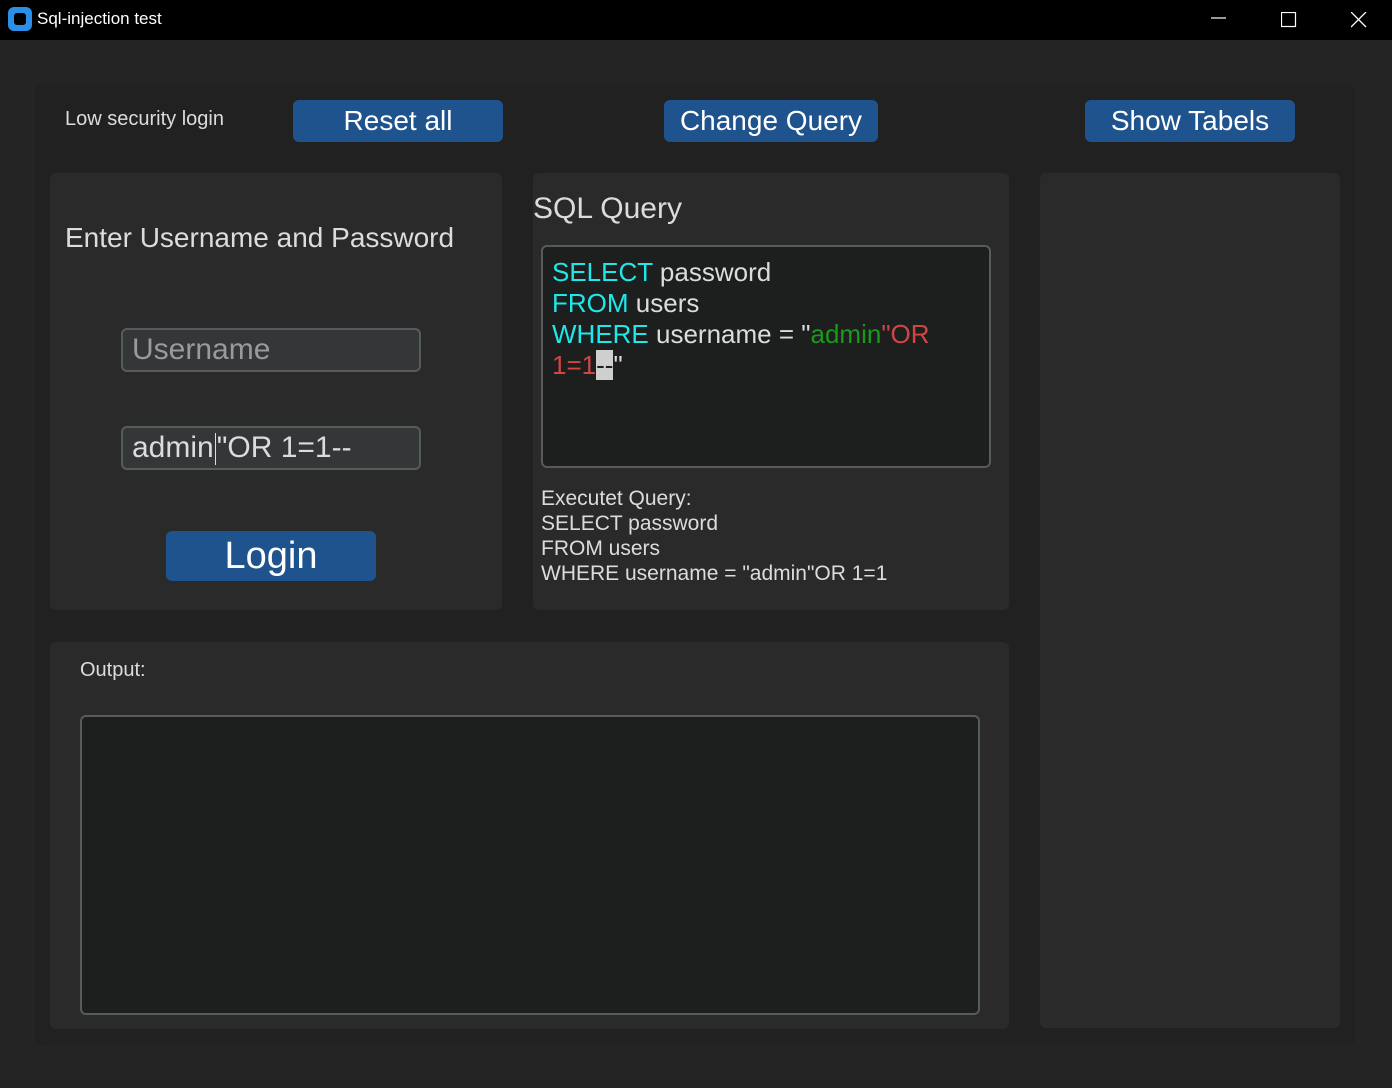 The image size is (1392, 1088). What do you see at coordinates (602, 272) in the screenshot?
I see `query-keyword: SELECT` at bounding box center [602, 272].